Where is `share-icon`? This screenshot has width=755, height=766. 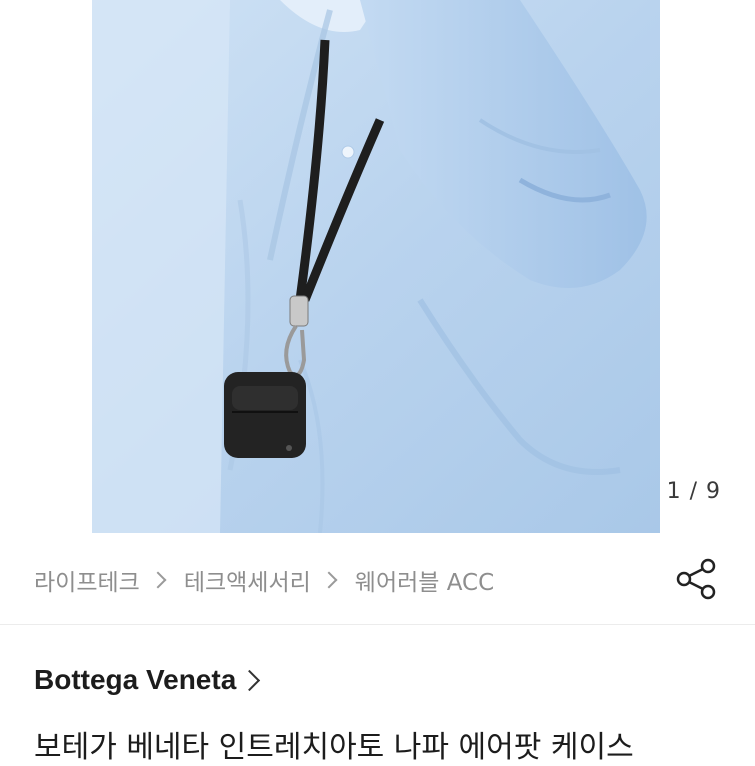 share-icon is located at coordinates (696, 579).